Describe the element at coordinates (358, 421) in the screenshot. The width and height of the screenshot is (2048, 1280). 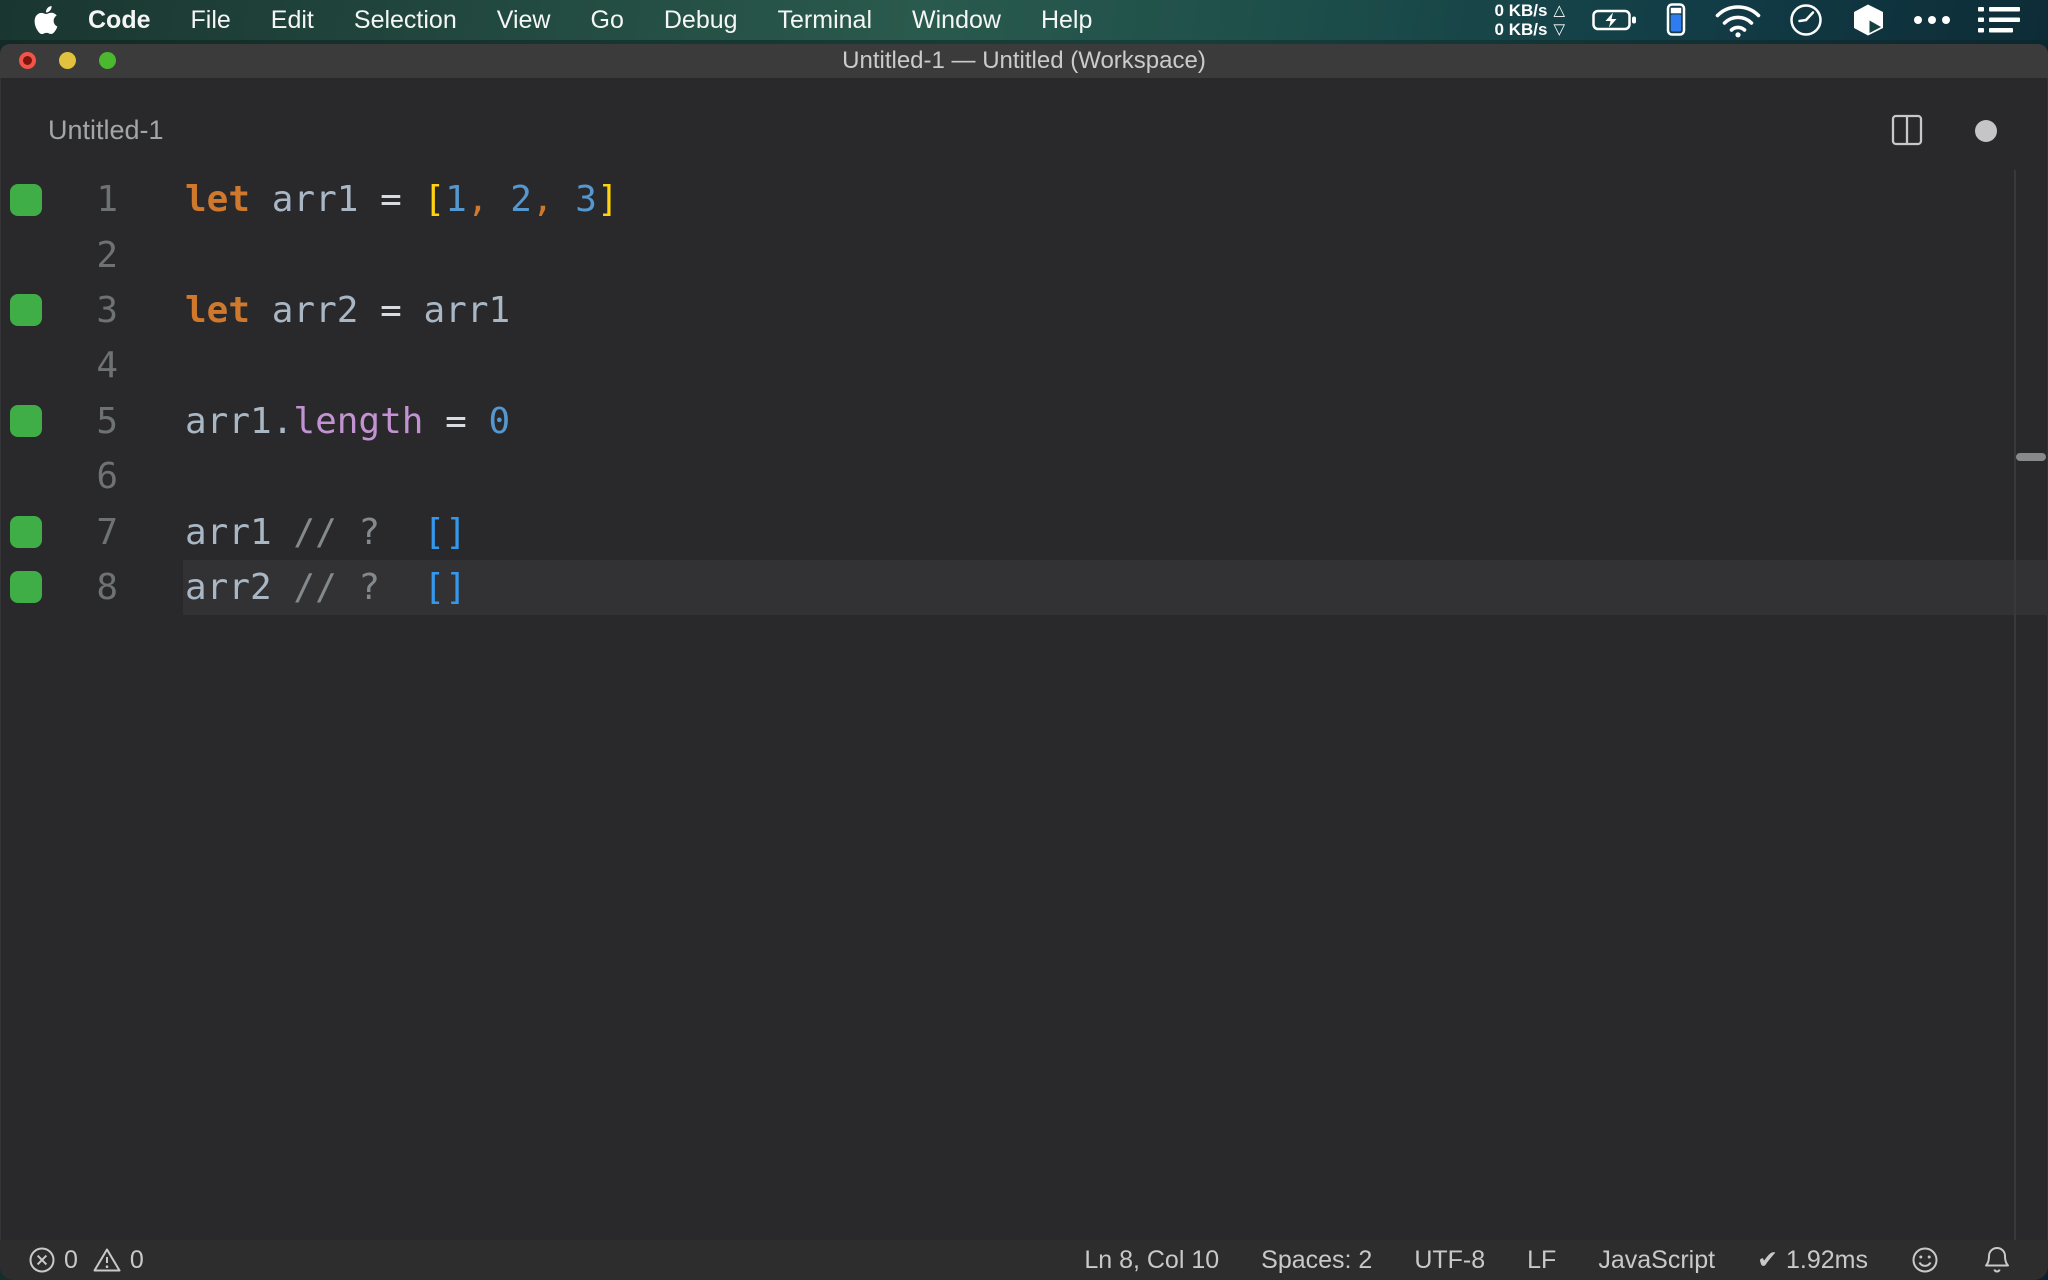
I see `token-prop: length` at that location.